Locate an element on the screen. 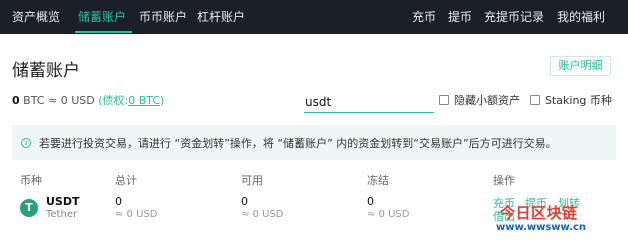 The height and width of the screenshot is (240, 628). nav-asset-overview: 资产概览 is located at coordinates (36, 17).